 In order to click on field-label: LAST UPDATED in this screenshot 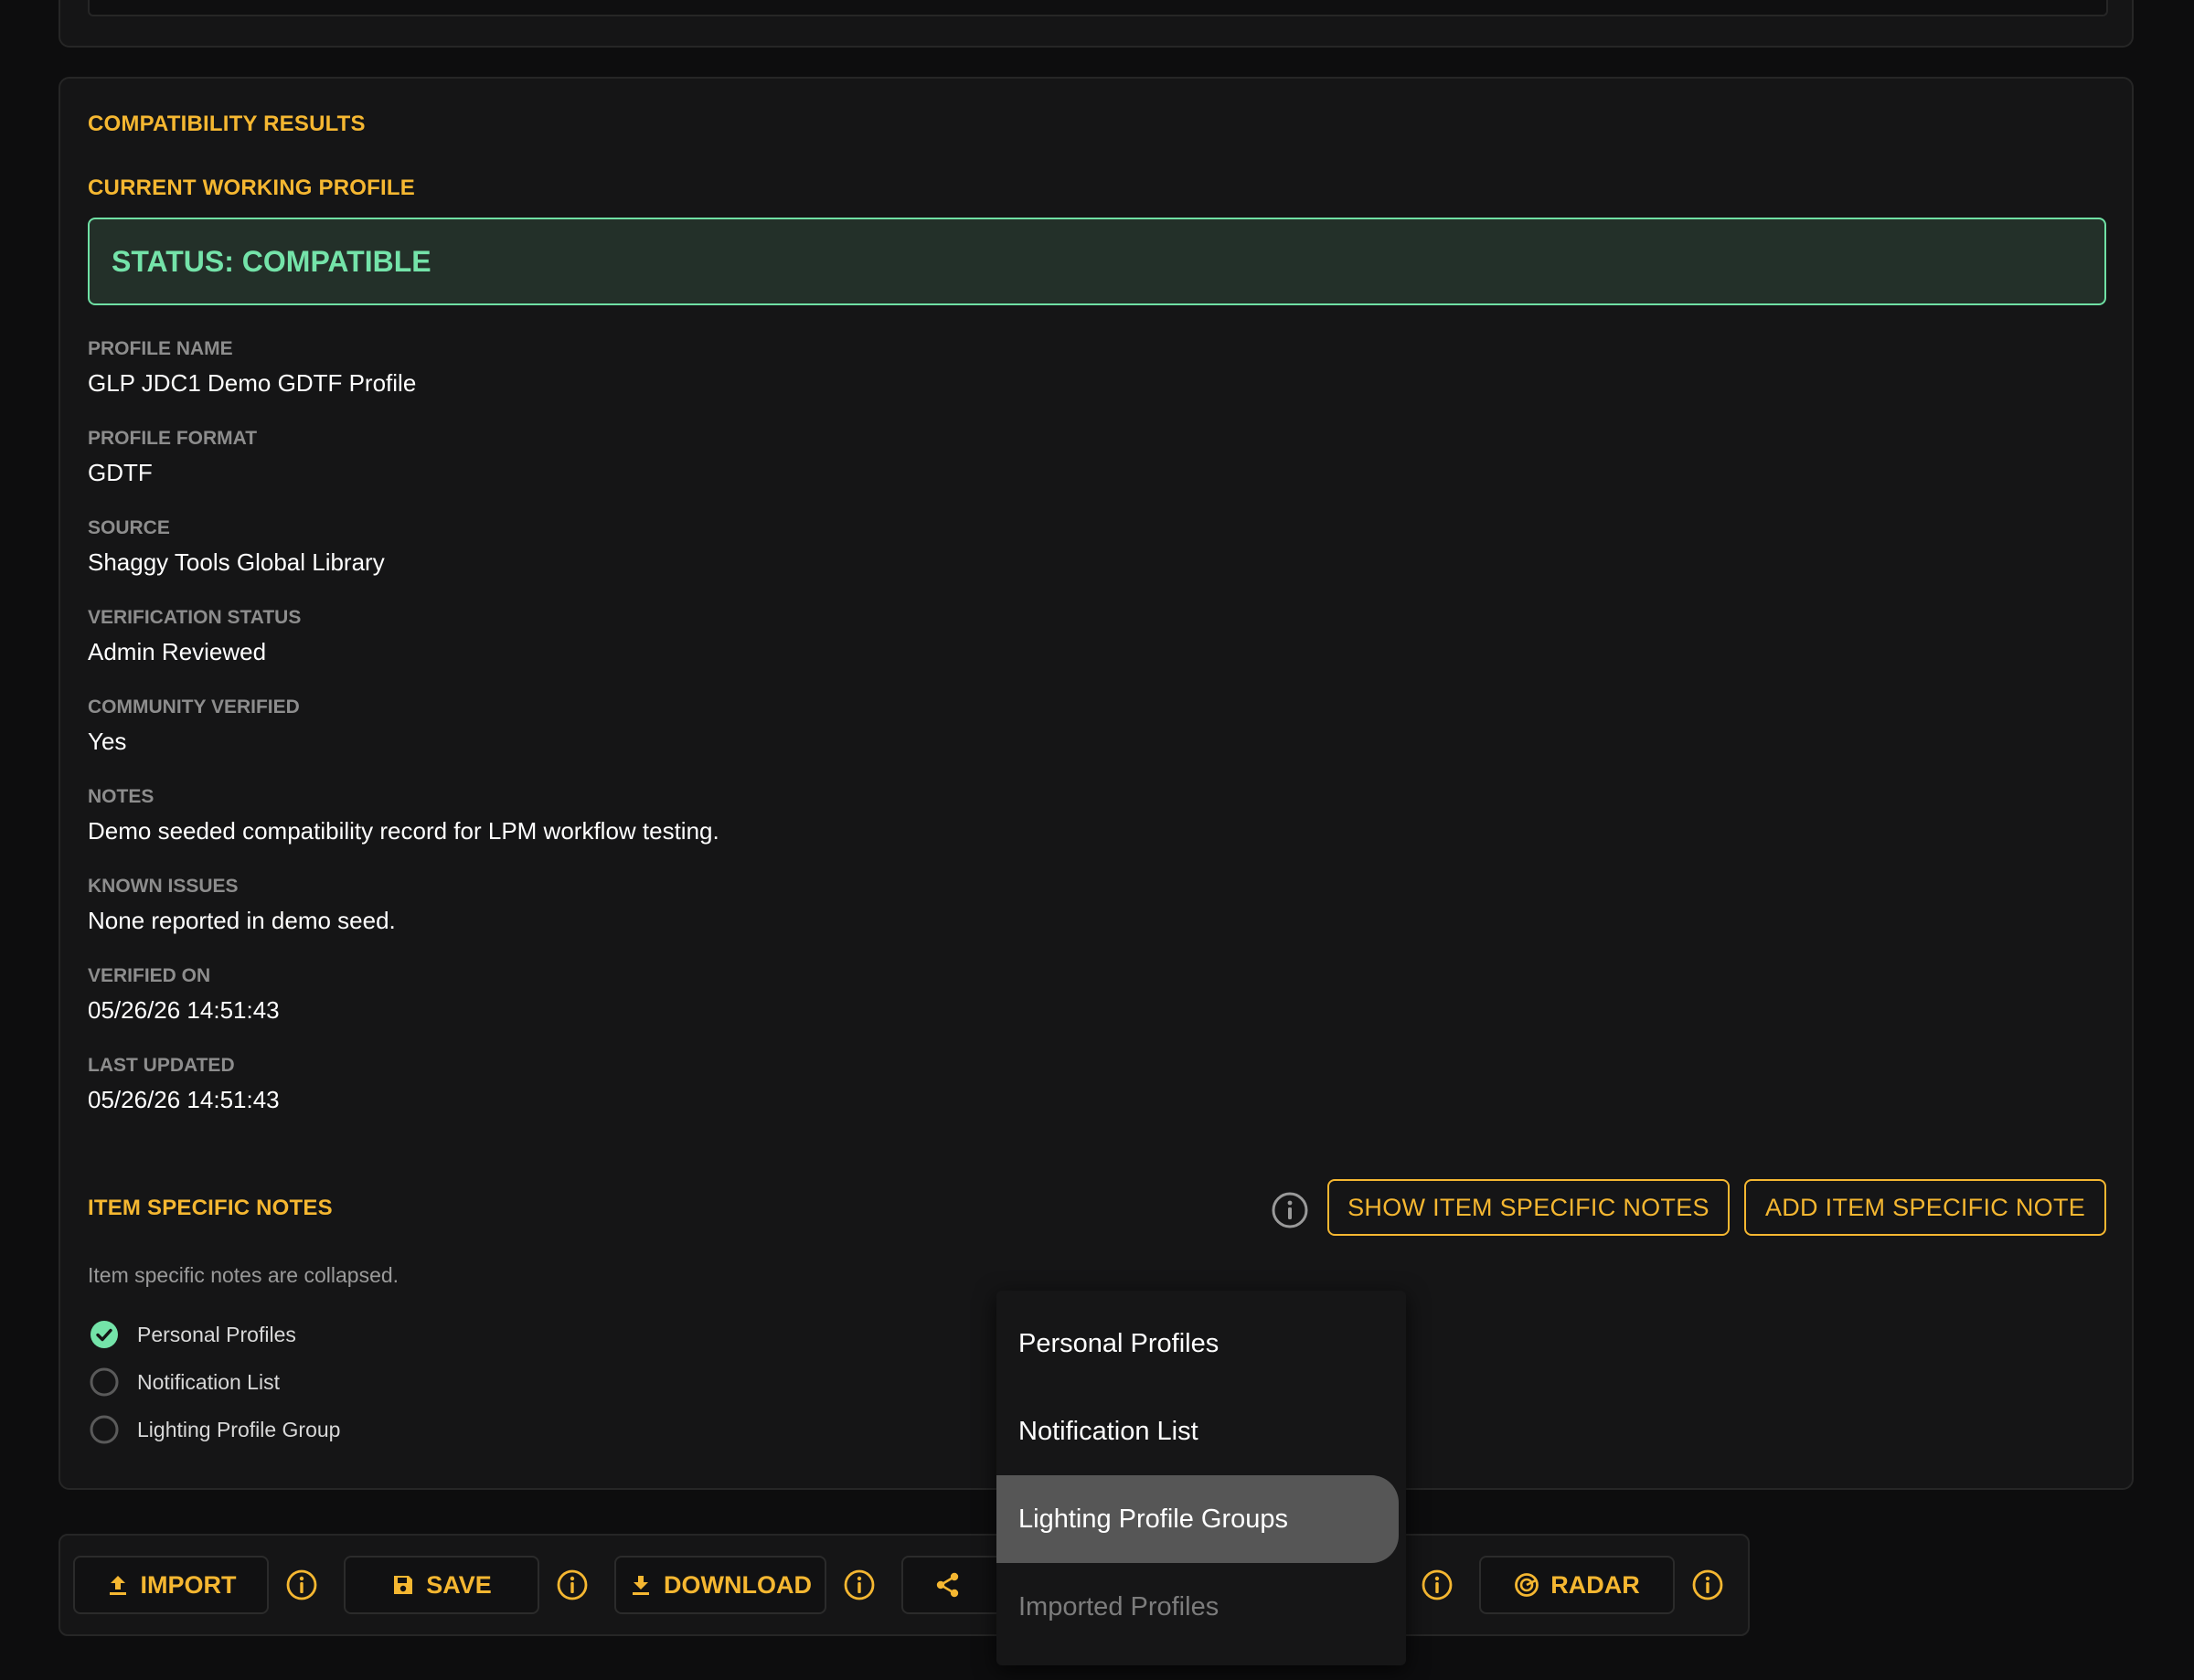, I will do `click(161, 1066)`.